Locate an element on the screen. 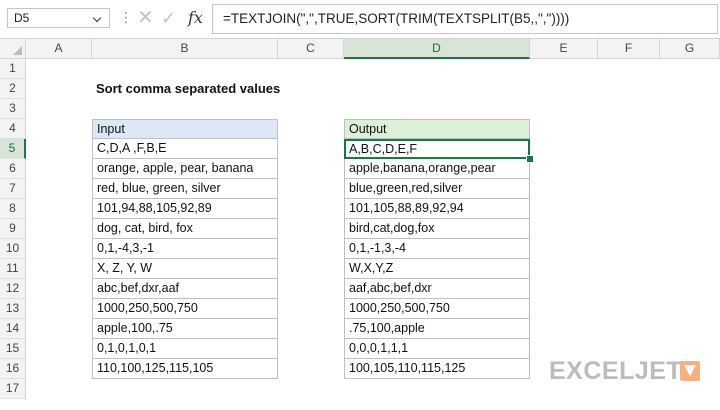  output-cell: blue,green,red,silver is located at coordinates (437, 189).